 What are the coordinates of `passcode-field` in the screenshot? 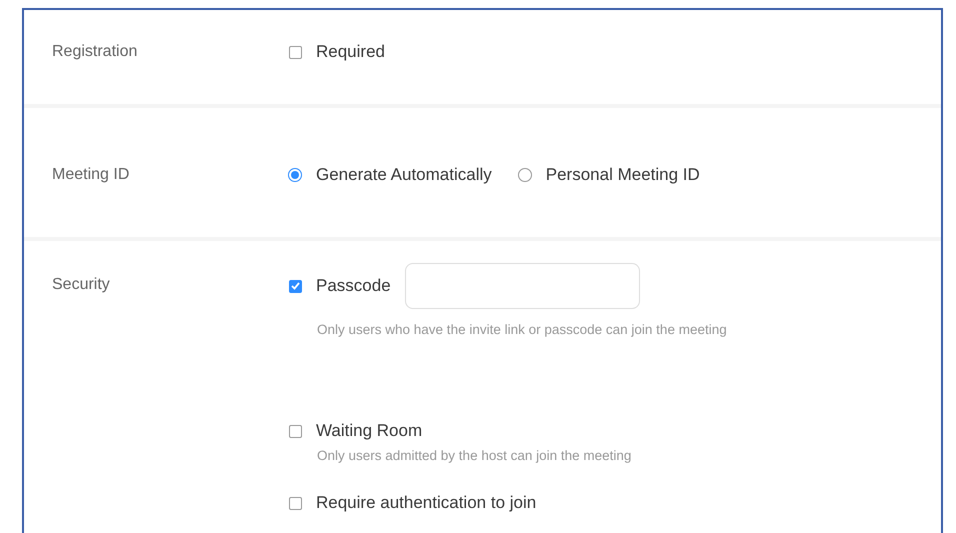 It's located at (522, 286).